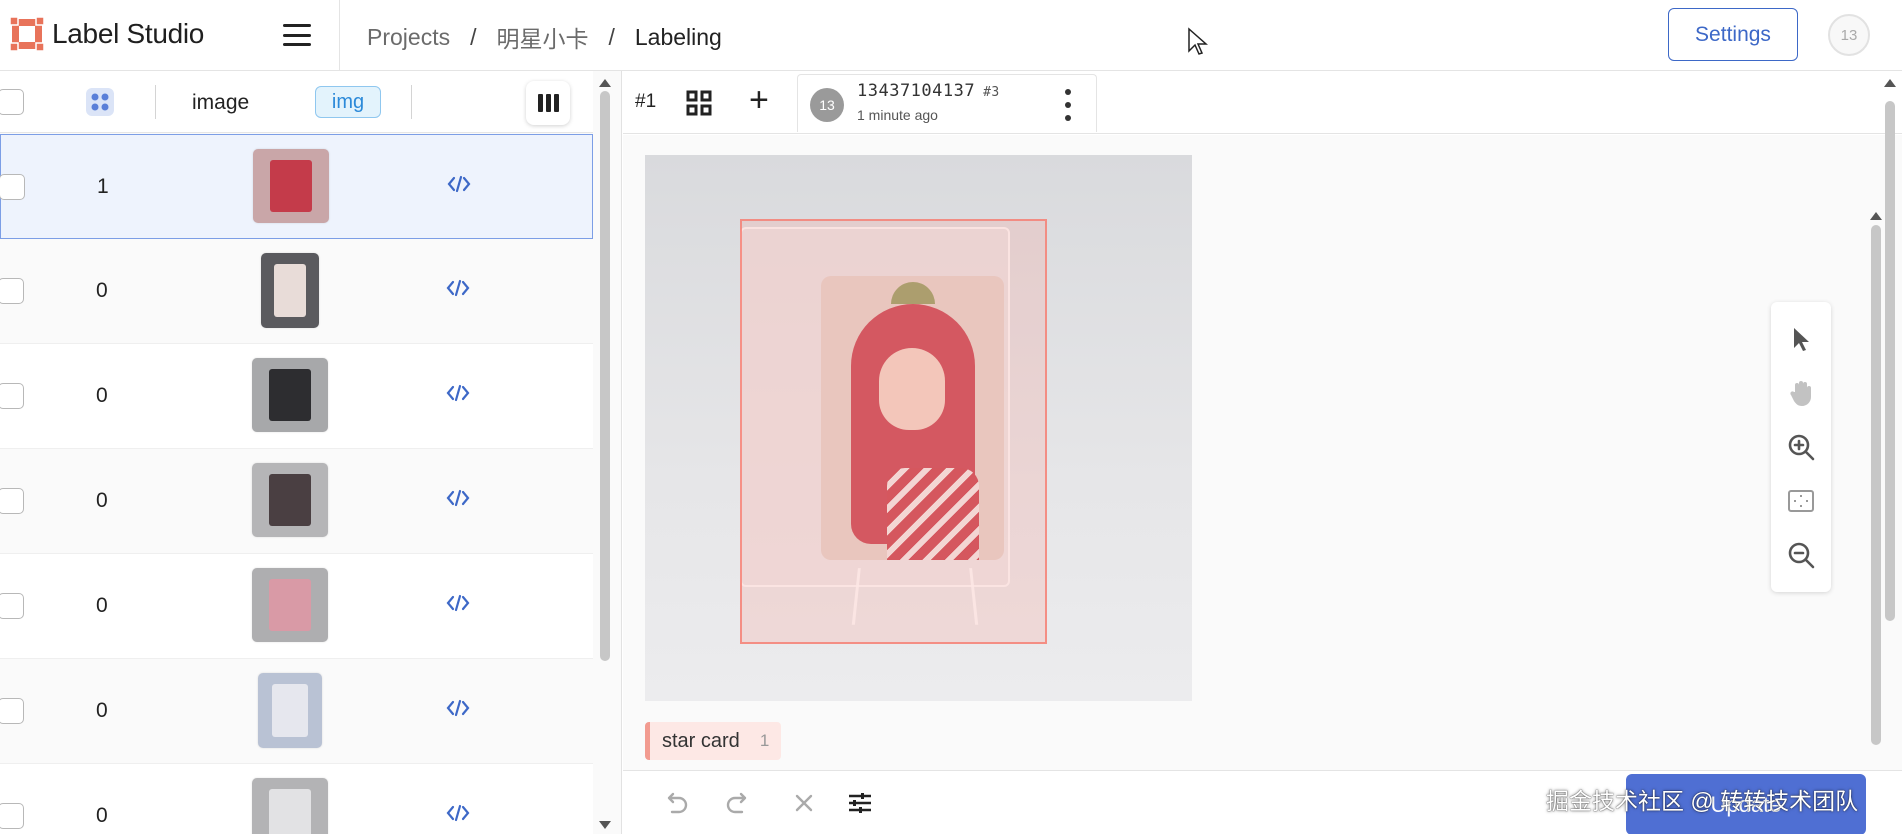  Describe the element at coordinates (27, 34) in the screenshot. I see `label-studio-logo-icon` at that location.